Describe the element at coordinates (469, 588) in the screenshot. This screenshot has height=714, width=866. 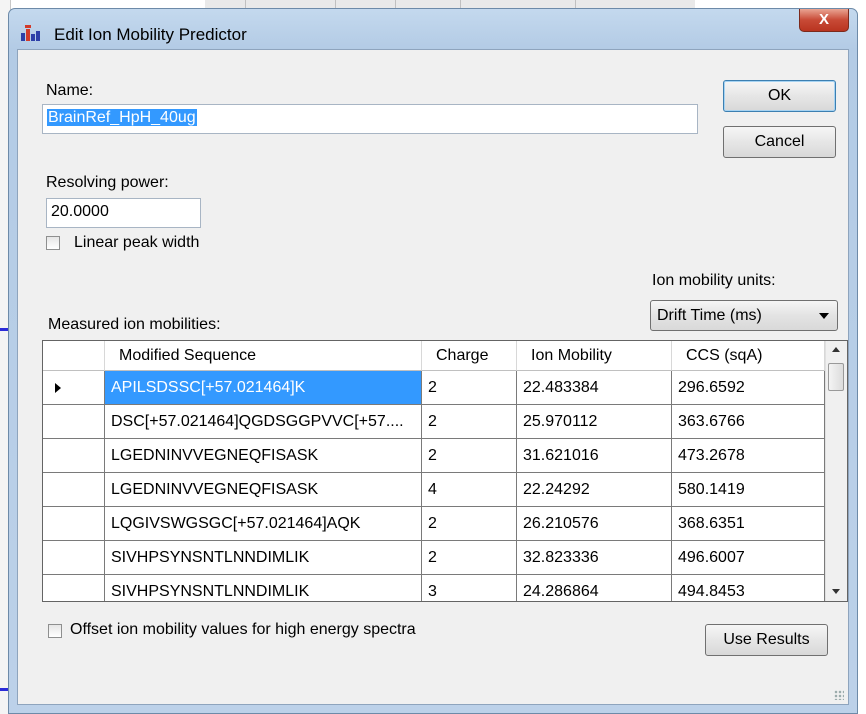
I see `charge-cell: 3` at that location.